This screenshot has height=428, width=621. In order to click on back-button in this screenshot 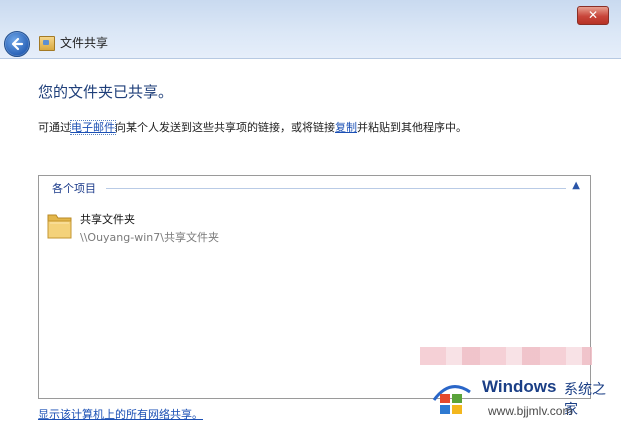, I will do `click(17, 44)`.